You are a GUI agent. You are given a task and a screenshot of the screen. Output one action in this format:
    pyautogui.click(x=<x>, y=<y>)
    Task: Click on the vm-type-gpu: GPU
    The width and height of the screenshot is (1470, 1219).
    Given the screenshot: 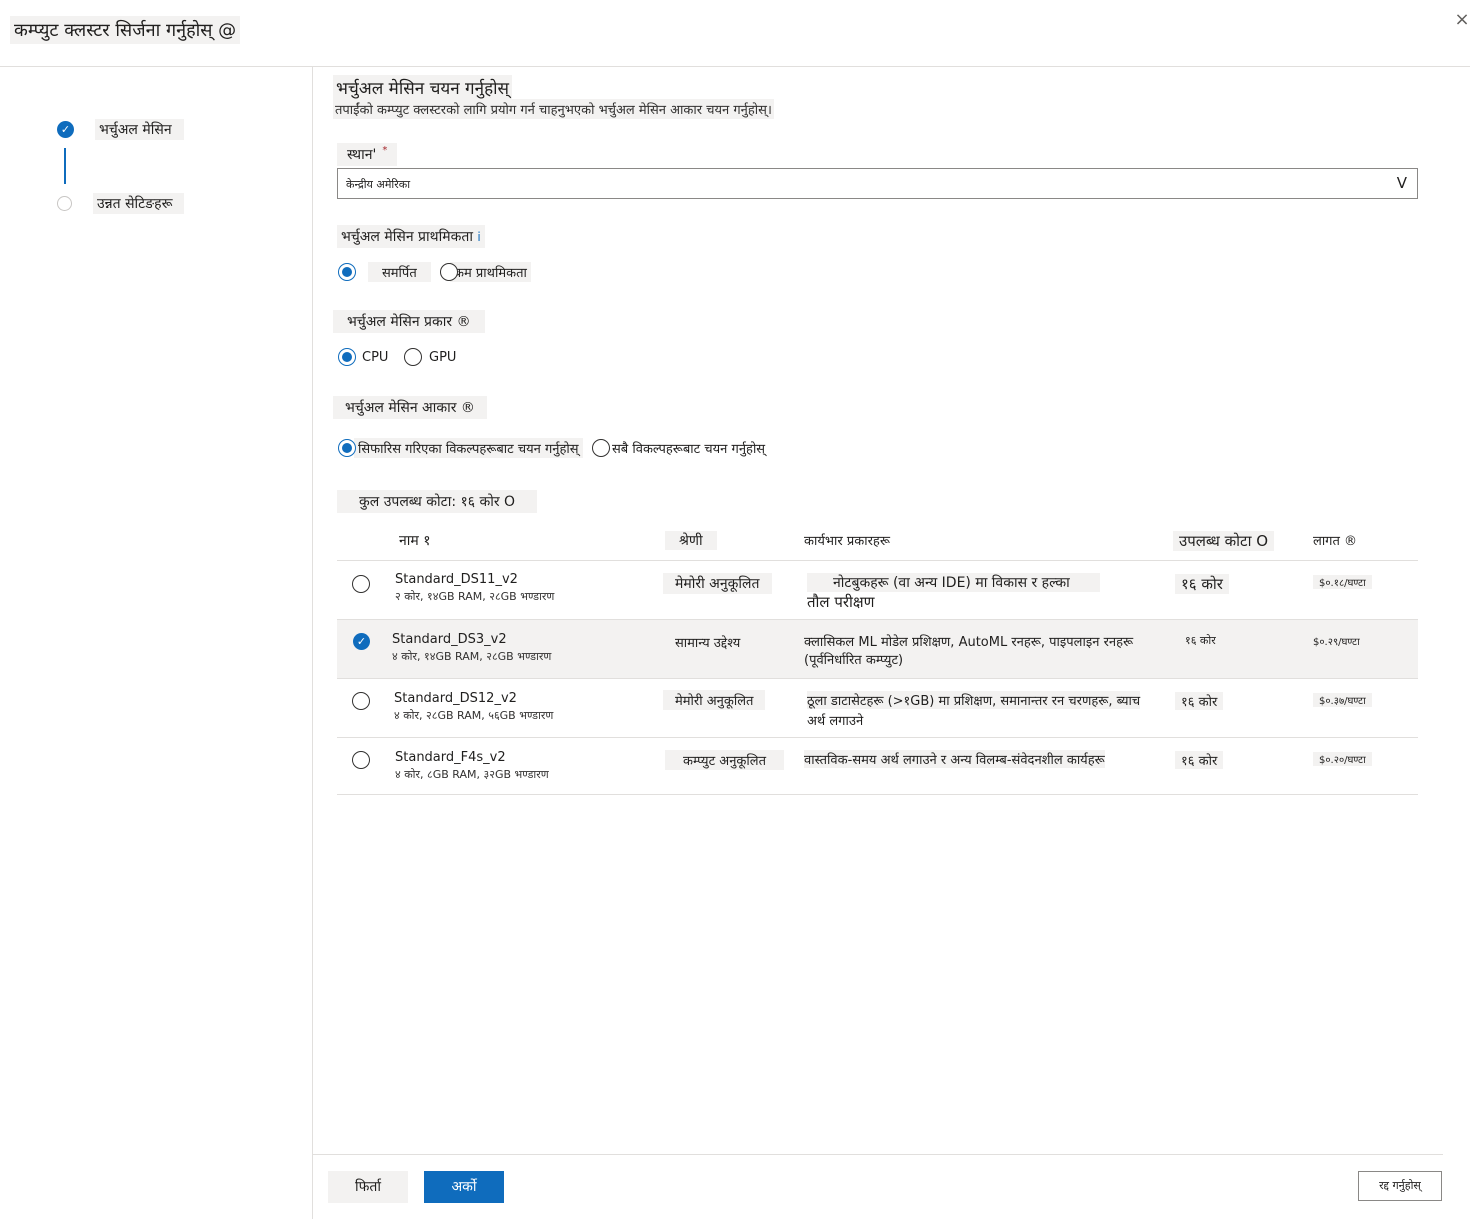 What is the action you would take?
    pyautogui.click(x=432, y=357)
    